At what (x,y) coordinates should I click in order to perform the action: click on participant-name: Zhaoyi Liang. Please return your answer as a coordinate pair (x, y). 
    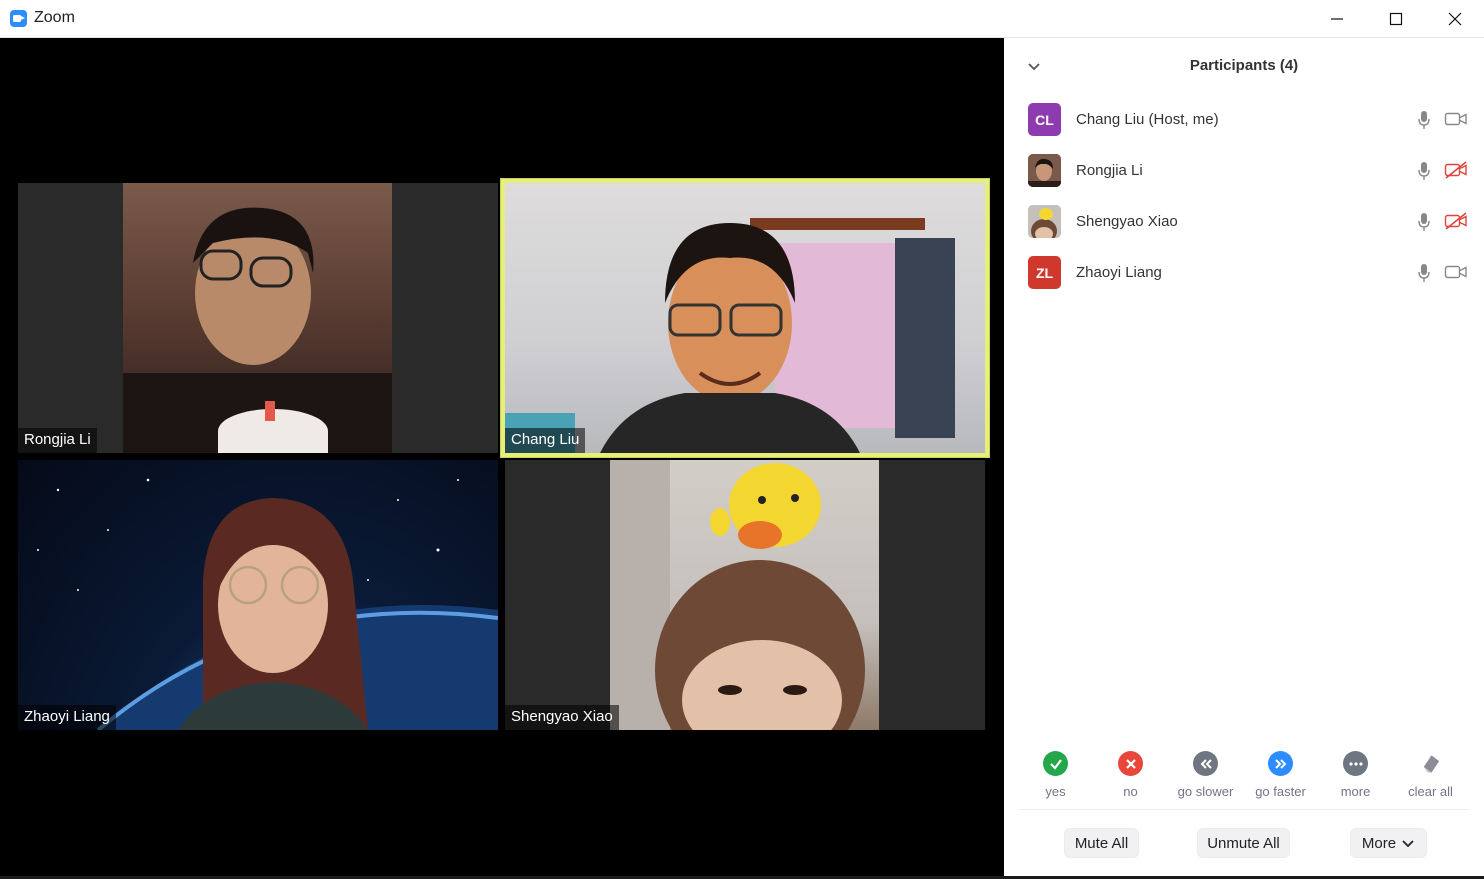
    Looking at the image, I should click on (1119, 272).